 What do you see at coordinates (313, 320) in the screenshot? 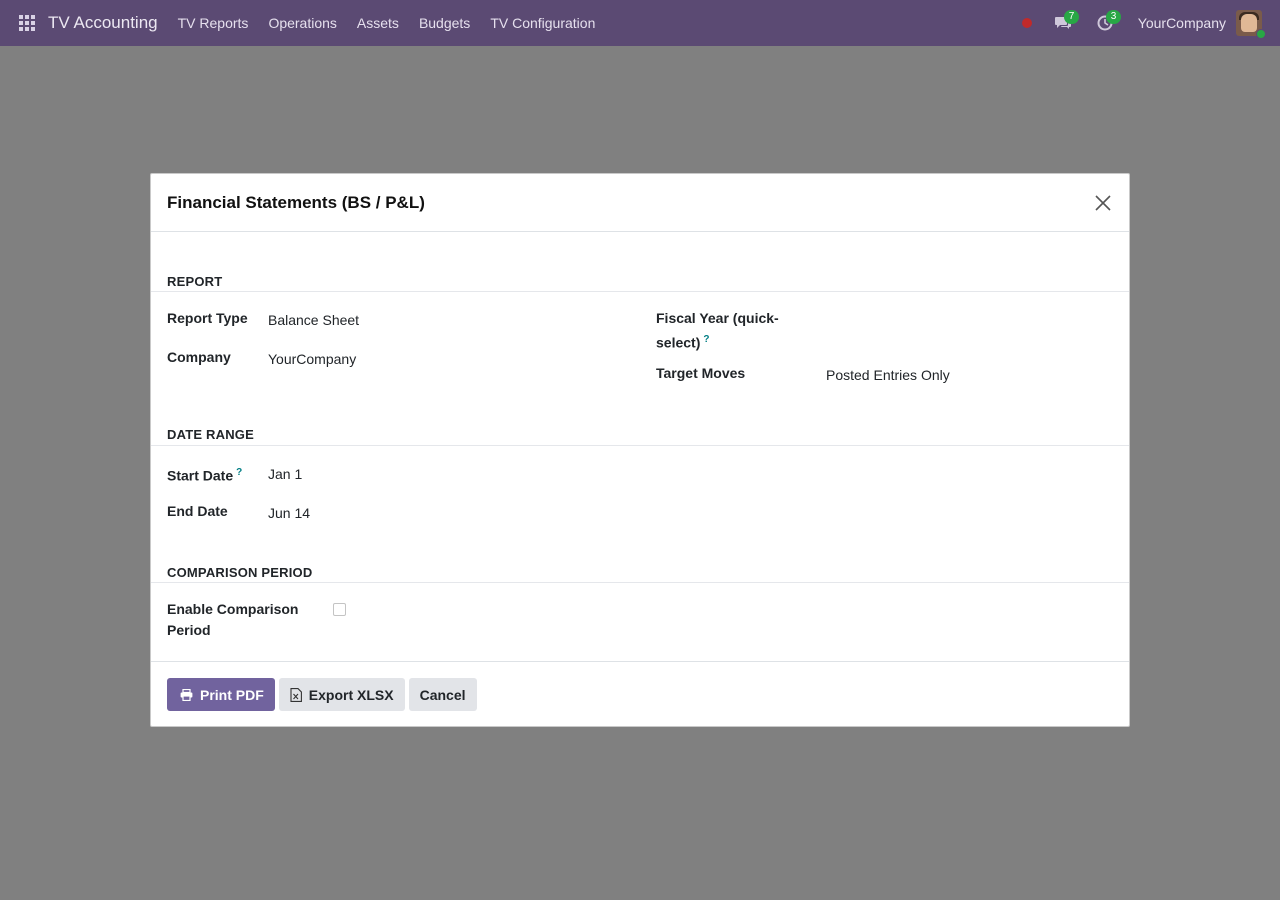
I see `report-type-field: Balance Sheet` at bounding box center [313, 320].